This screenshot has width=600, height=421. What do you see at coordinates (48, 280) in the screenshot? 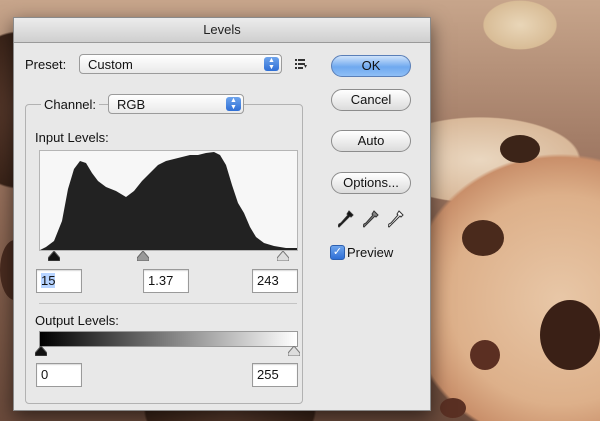
I see `input-black-value: 15` at bounding box center [48, 280].